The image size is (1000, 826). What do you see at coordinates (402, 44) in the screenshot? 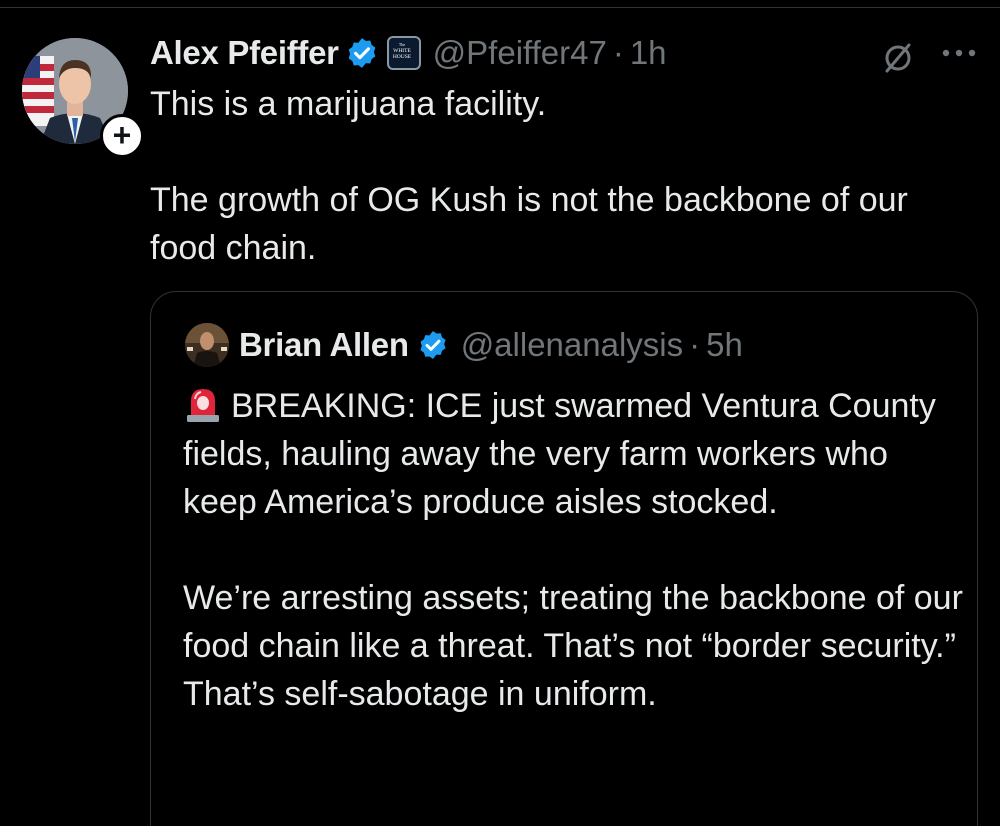
I see `svg-text: The` at bounding box center [402, 44].